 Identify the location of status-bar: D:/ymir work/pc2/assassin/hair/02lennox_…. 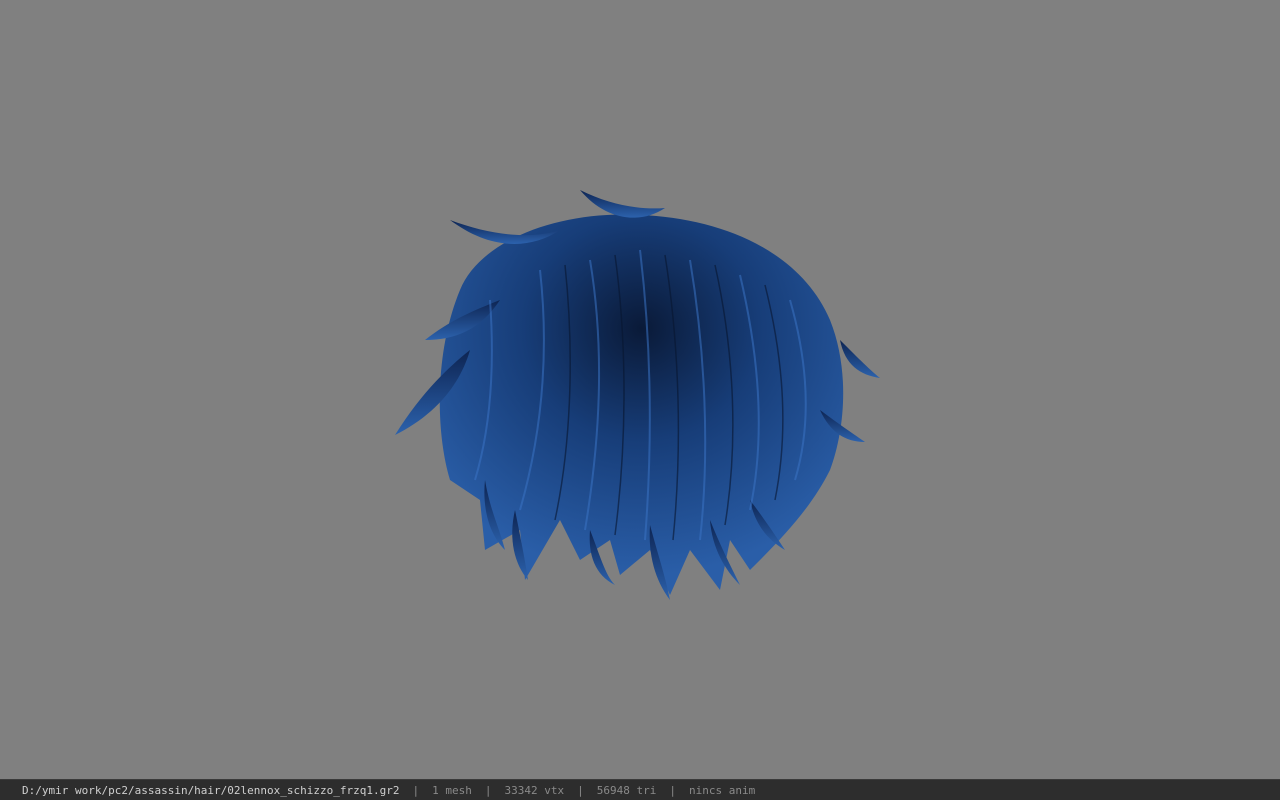
(640, 789).